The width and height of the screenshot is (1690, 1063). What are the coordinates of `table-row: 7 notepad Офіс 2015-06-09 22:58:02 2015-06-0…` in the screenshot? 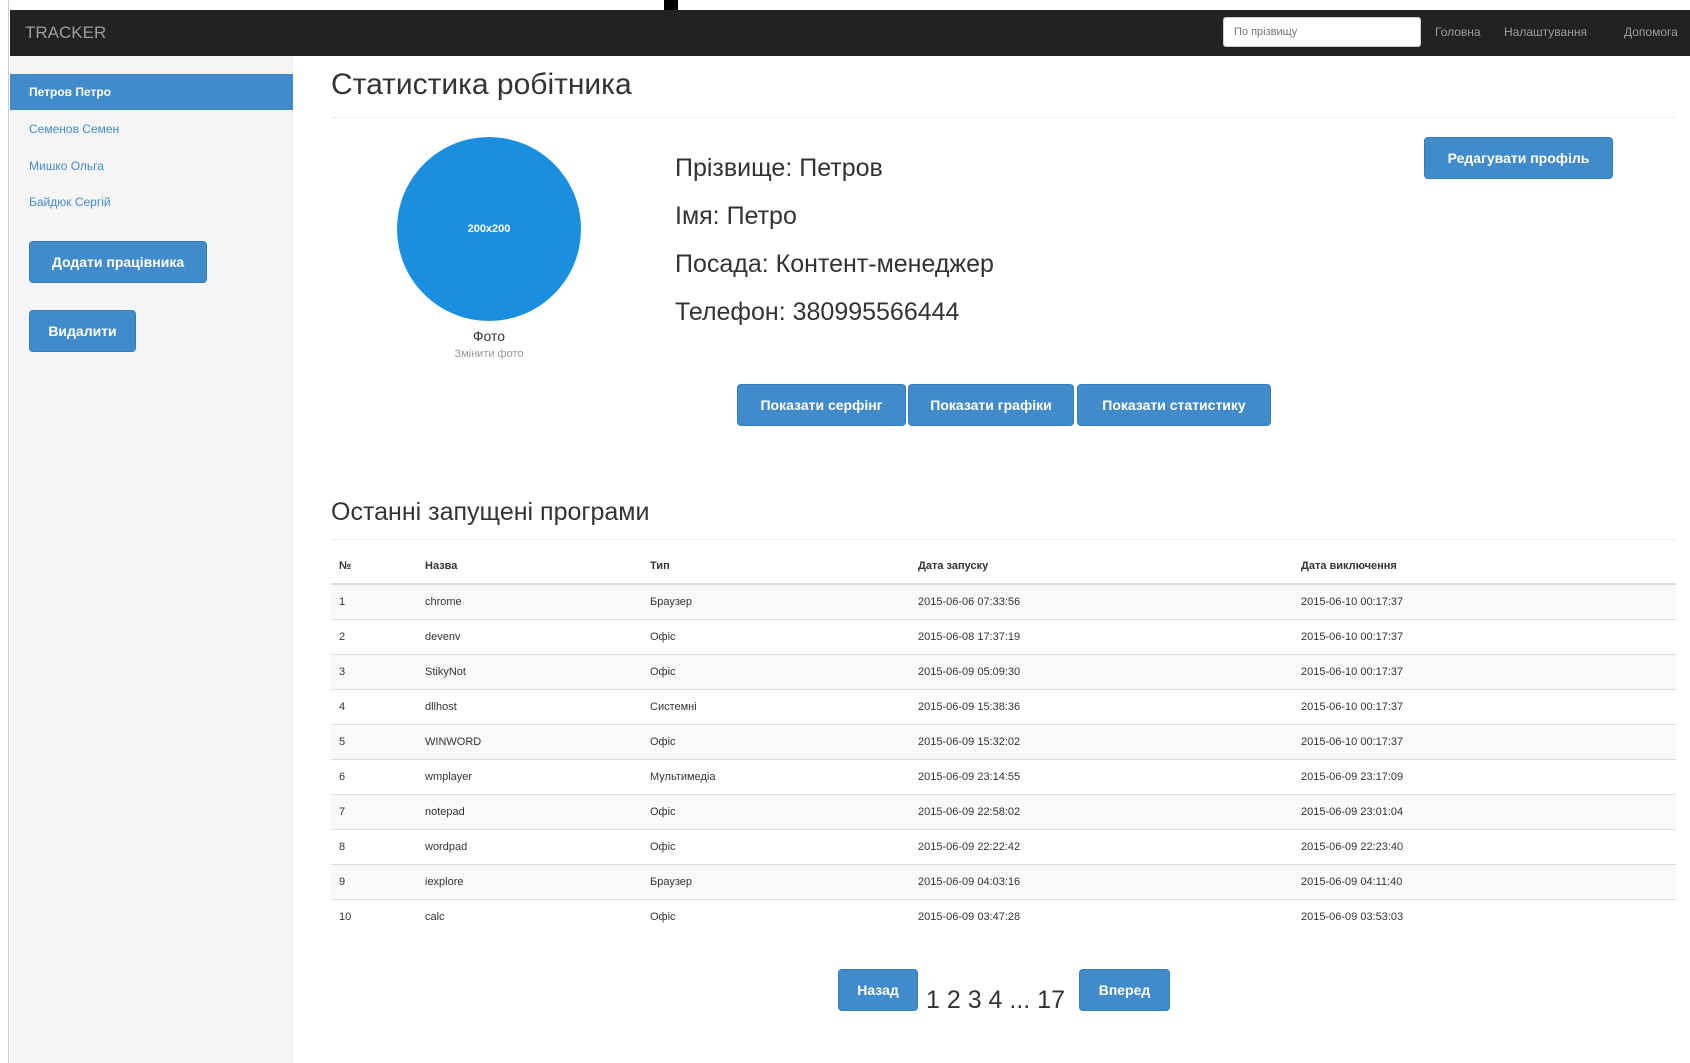 It's located at (1003, 811).